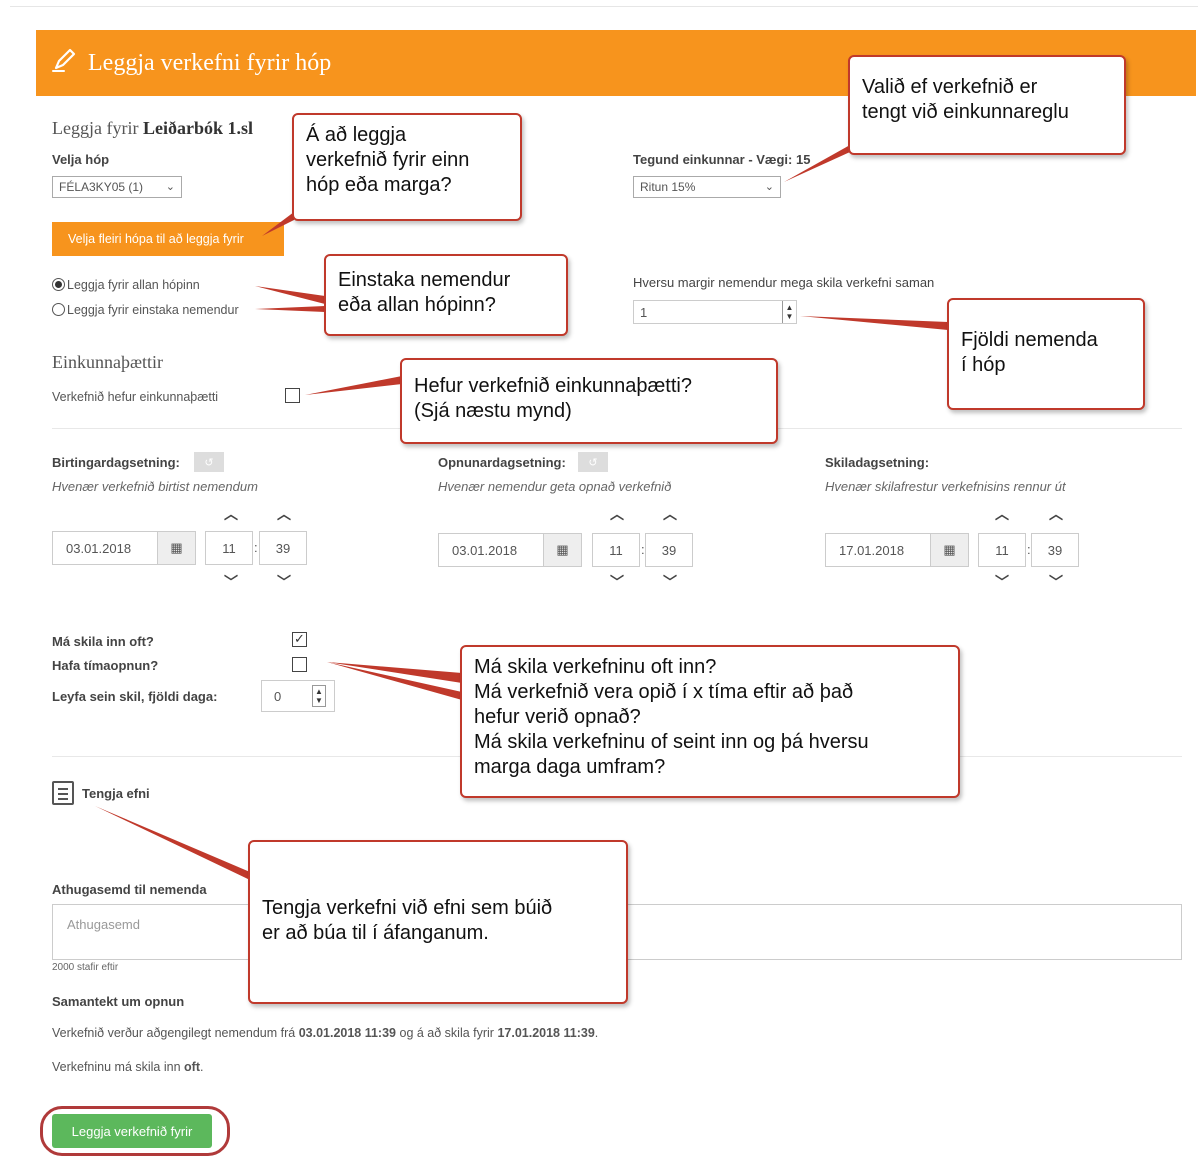 Image resolution: width=1202 pixels, height=1174 pixels. I want to click on assignment-name: Leiðarbók 1.sl, so click(197, 128).